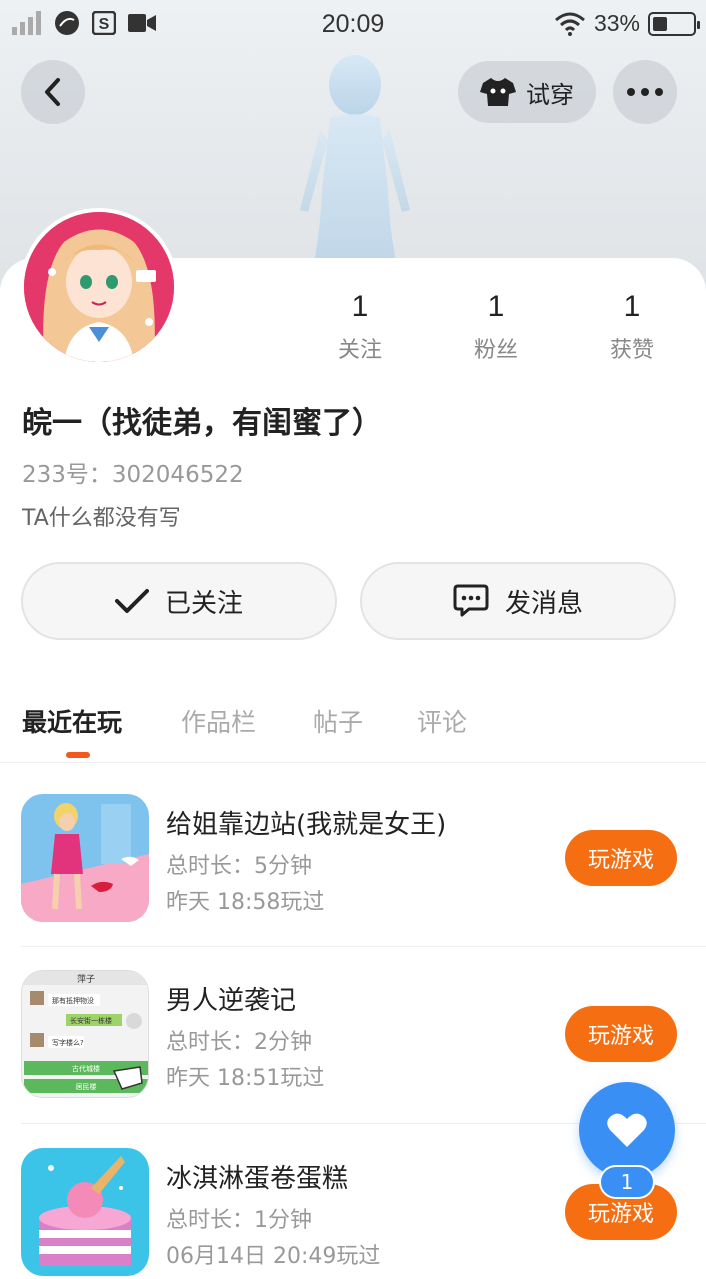 This screenshot has width=706, height=1279. I want to click on more-button, so click(645, 92).